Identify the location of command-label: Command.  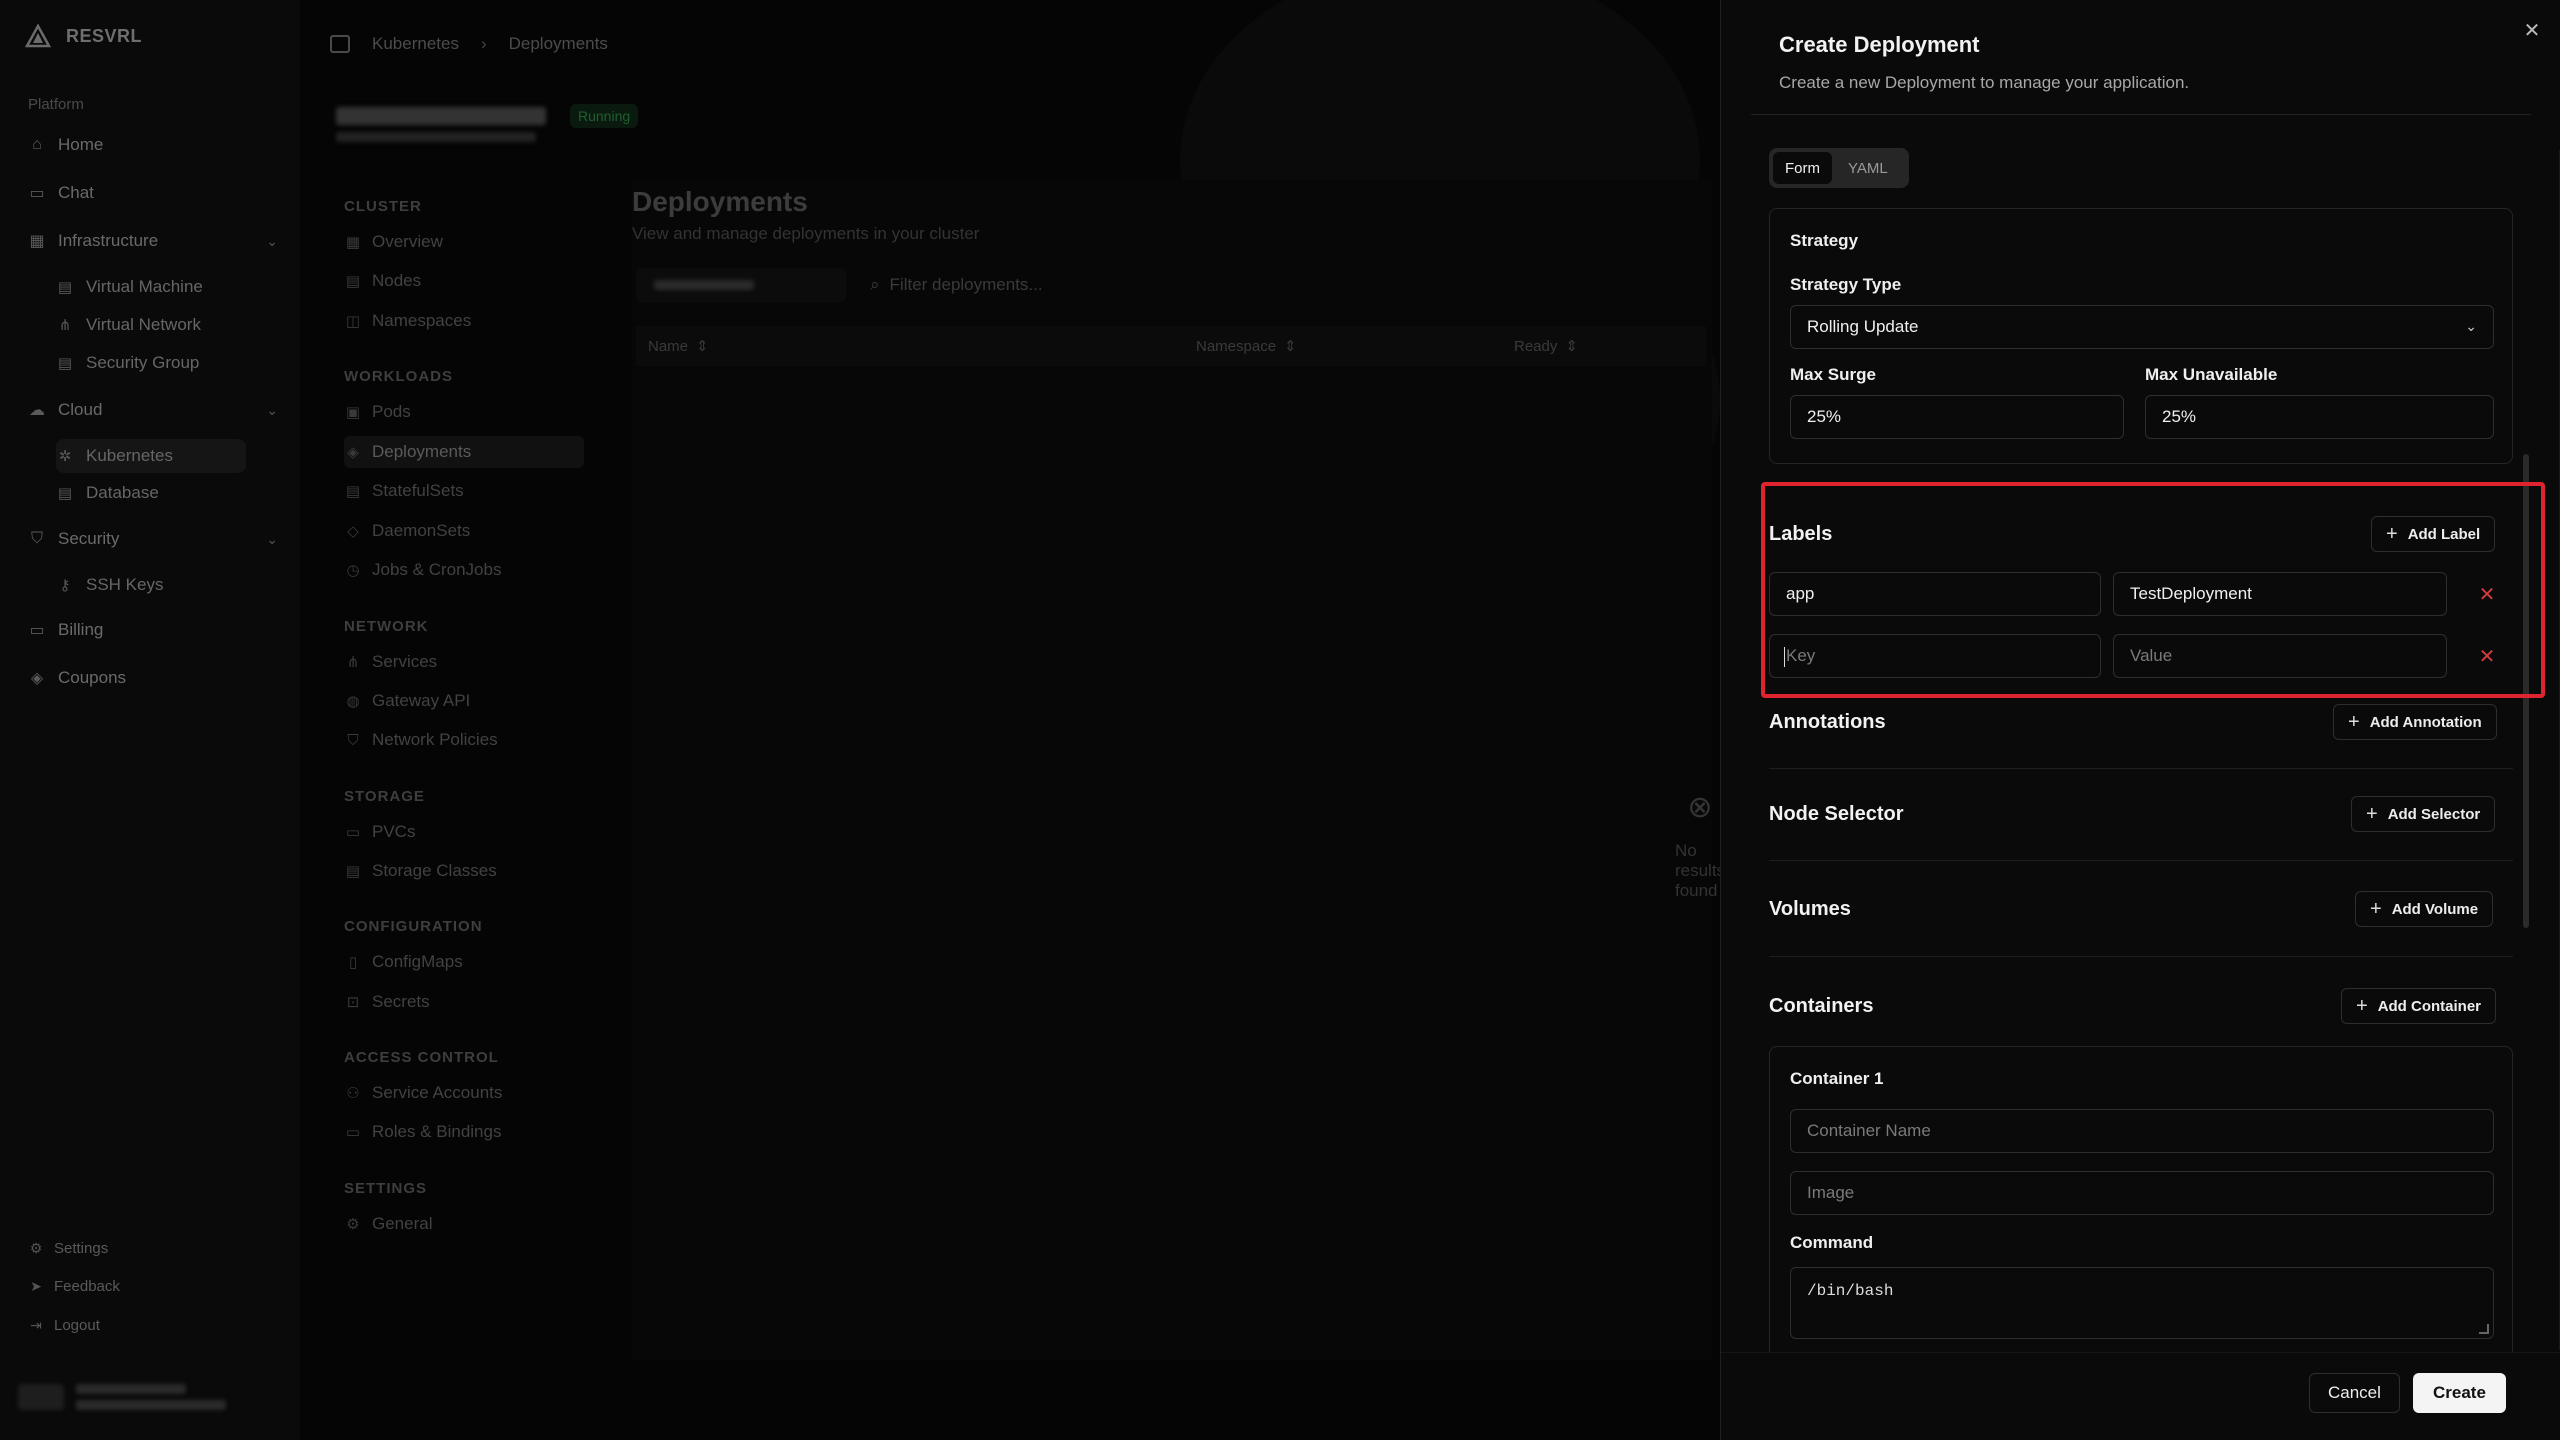
(1832, 1242).